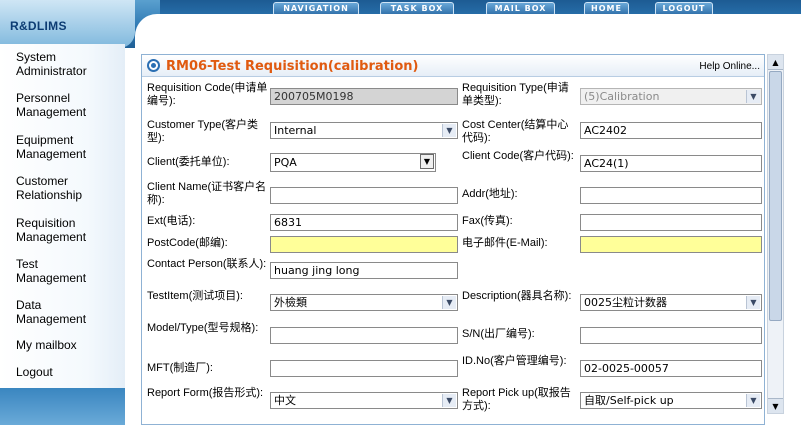  I want to click on customer-type-select: Internal ▼, so click(364, 130).